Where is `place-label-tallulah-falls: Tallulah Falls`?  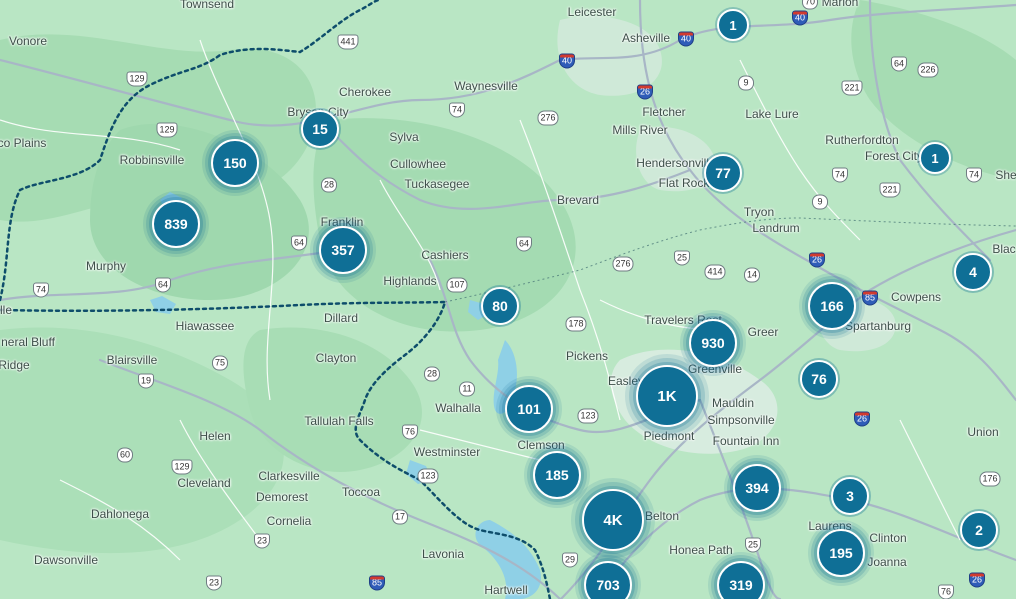
place-label-tallulah-falls: Tallulah Falls is located at coordinates (339, 421).